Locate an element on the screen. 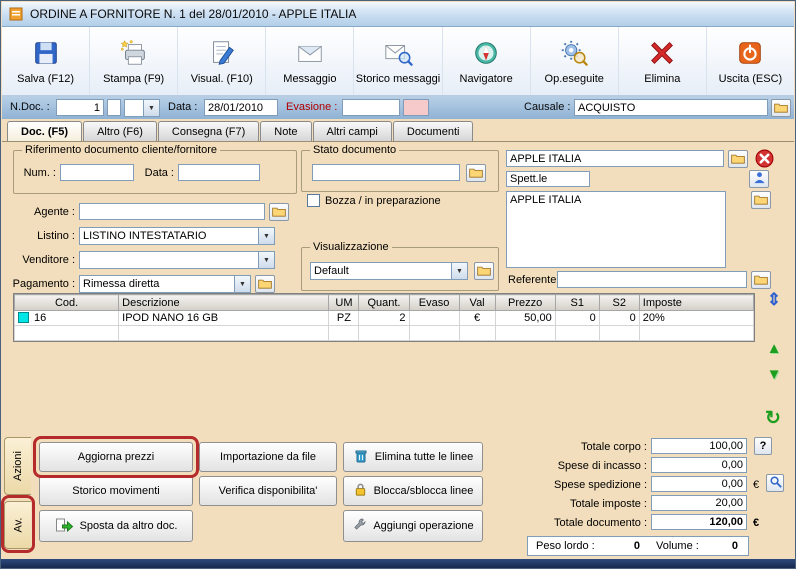  agente-input is located at coordinates (172, 211).